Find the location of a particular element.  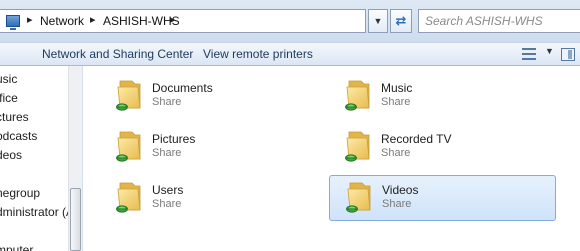

share-item-documents: Documents Share is located at coordinates (206, 97).